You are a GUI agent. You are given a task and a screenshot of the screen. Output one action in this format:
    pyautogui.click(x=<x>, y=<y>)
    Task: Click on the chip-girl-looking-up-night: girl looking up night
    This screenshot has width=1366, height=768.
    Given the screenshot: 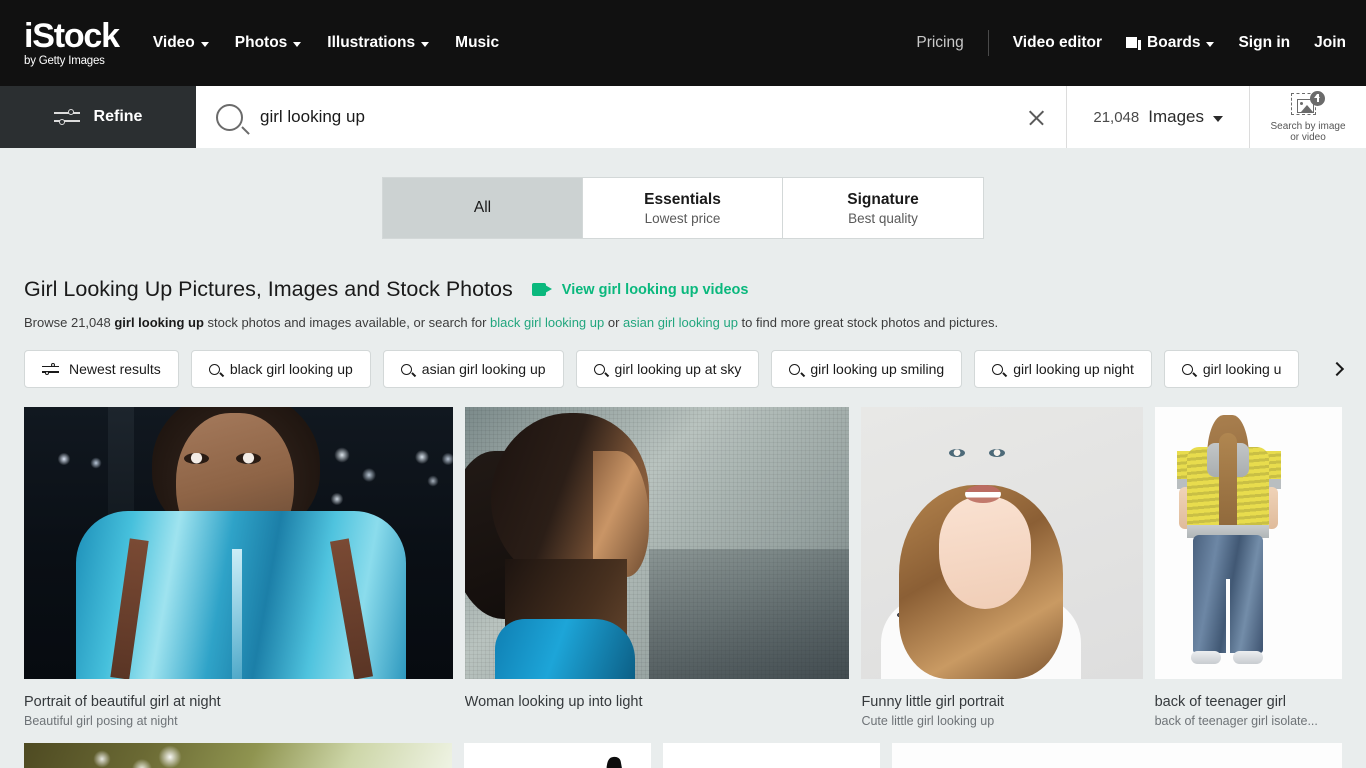 What is the action you would take?
    pyautogui.click(x=1063, y=369)
    